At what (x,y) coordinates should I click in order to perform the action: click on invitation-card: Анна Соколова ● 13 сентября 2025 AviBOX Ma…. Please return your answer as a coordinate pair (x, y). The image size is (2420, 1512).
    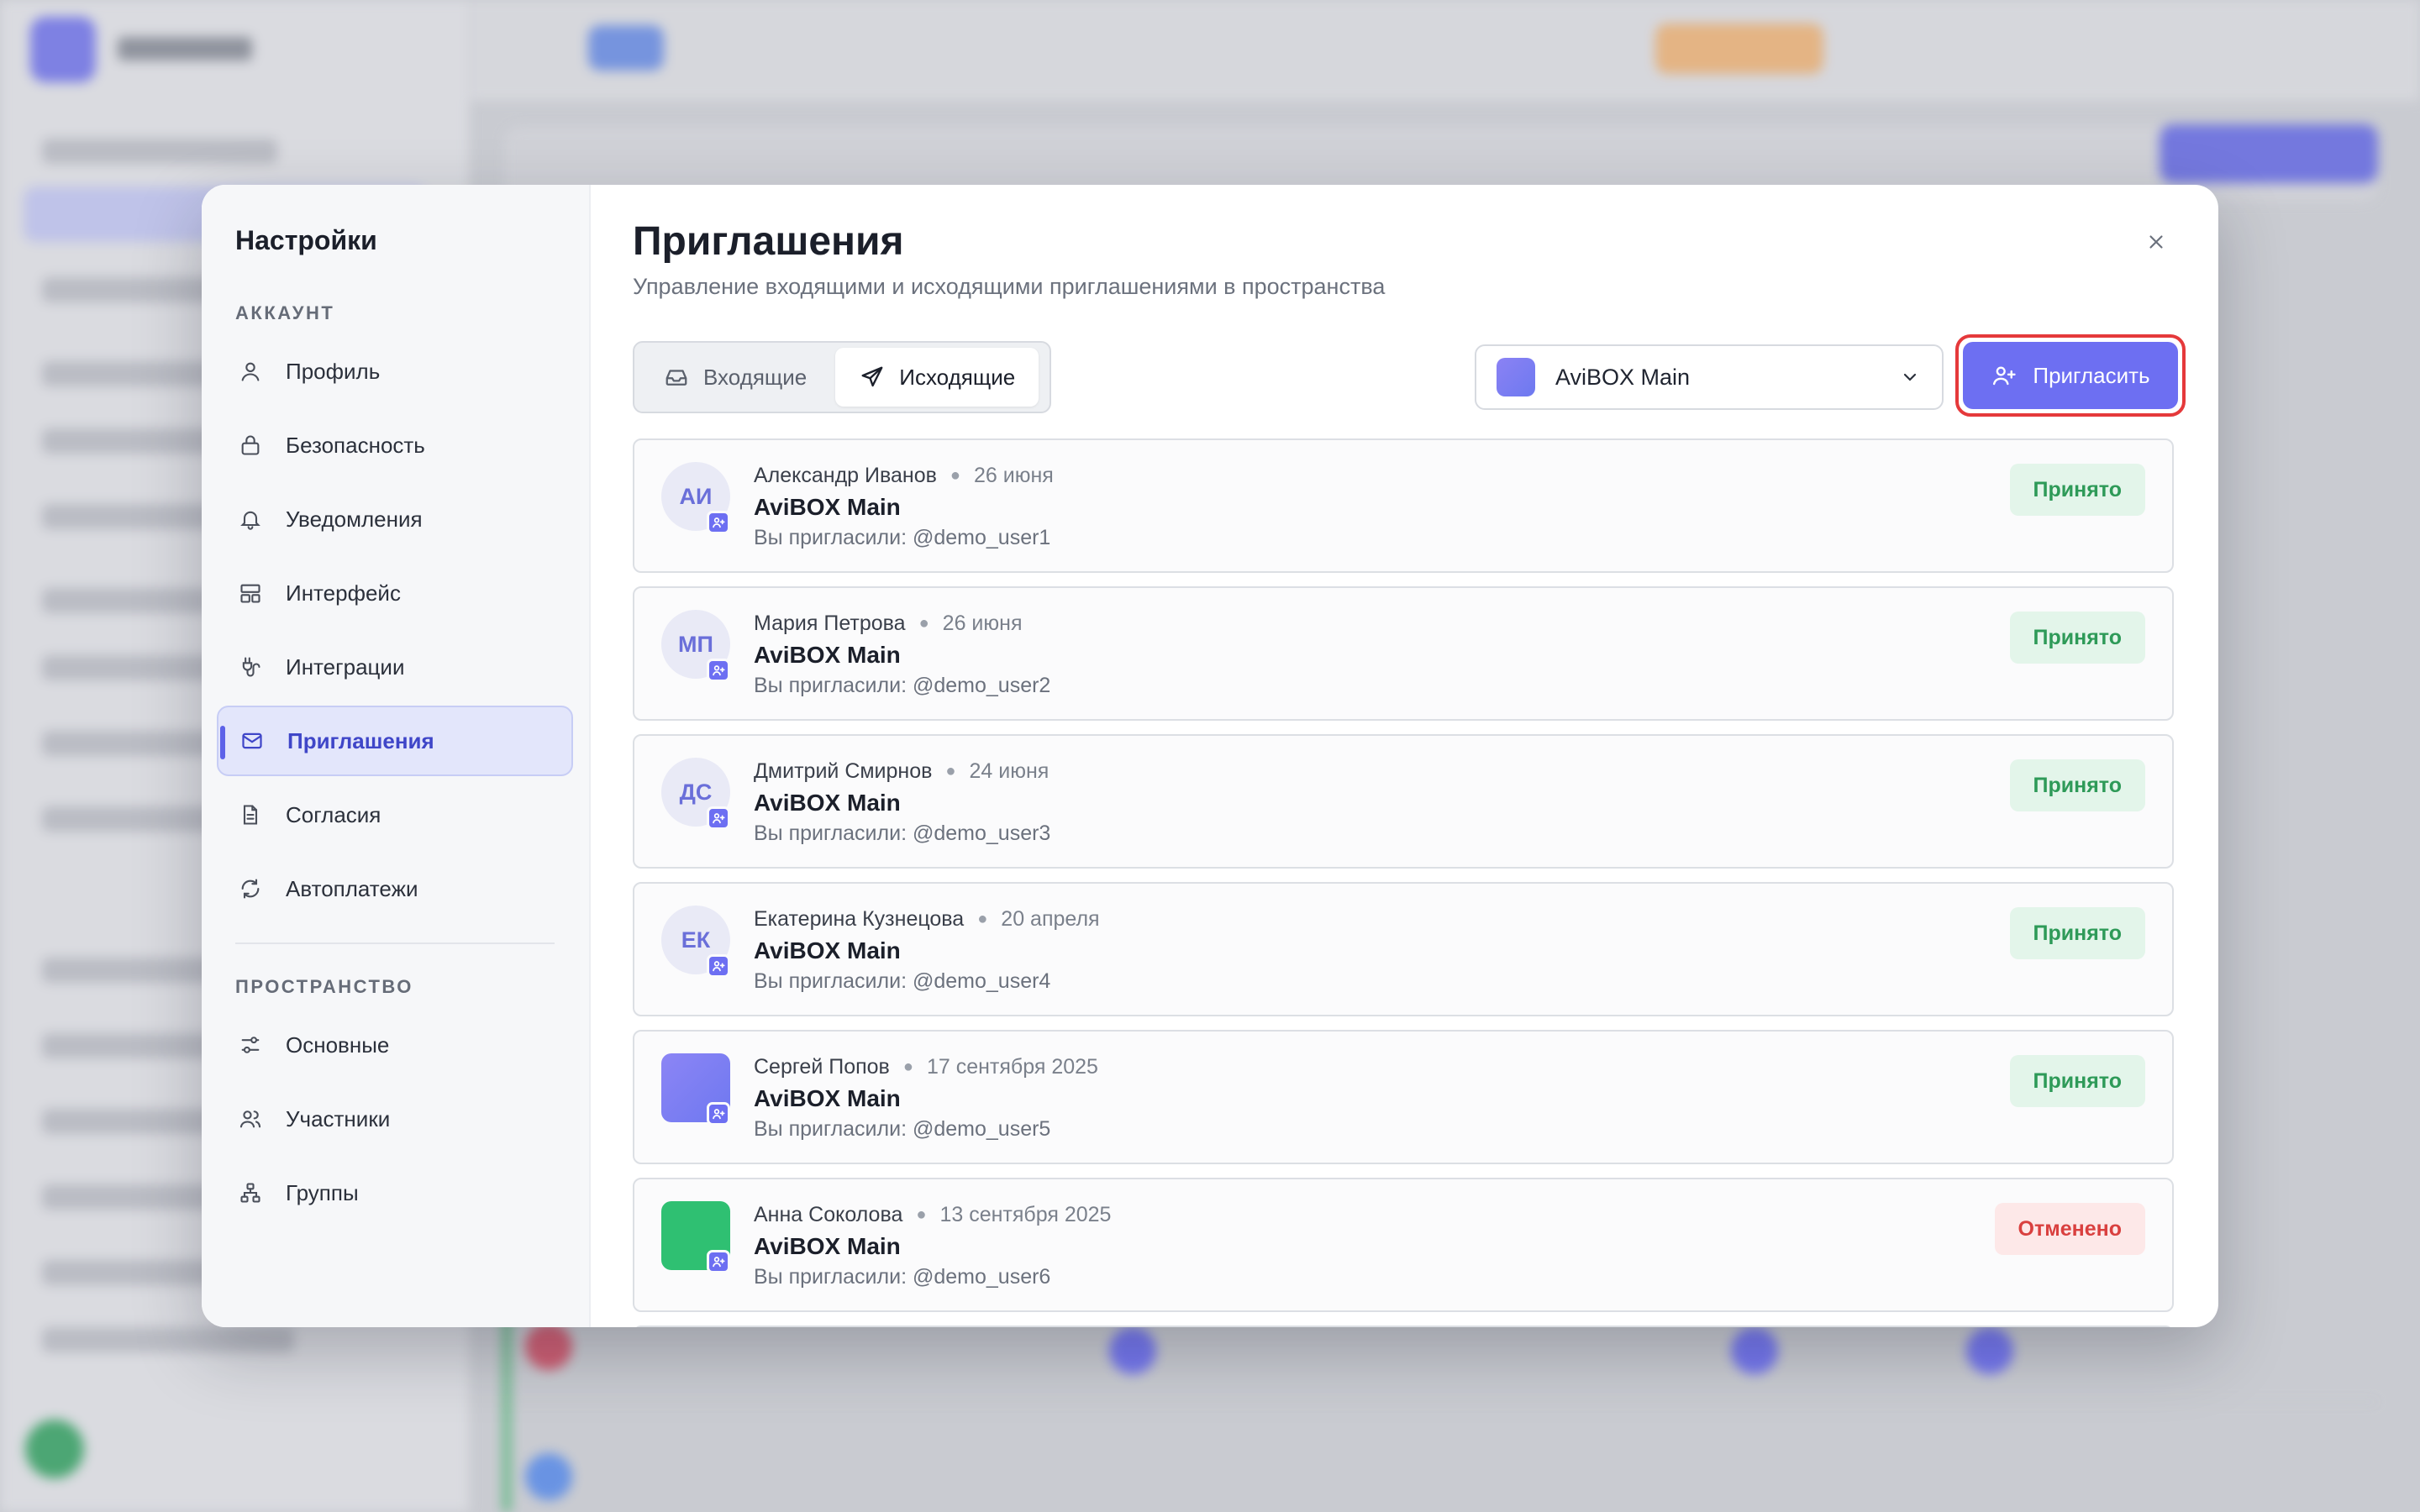
    Looking at the image, I should click on (1404, 1245).